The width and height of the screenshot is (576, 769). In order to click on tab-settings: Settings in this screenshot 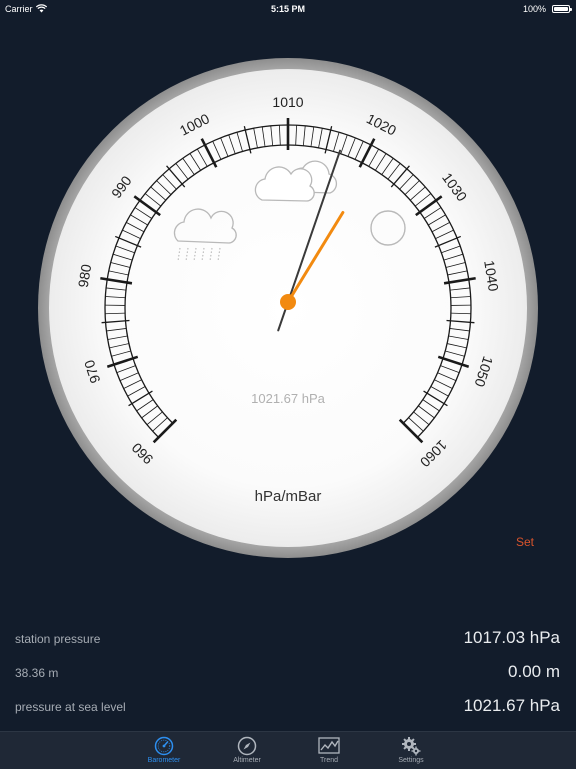, I will do `click(411, 750)`.